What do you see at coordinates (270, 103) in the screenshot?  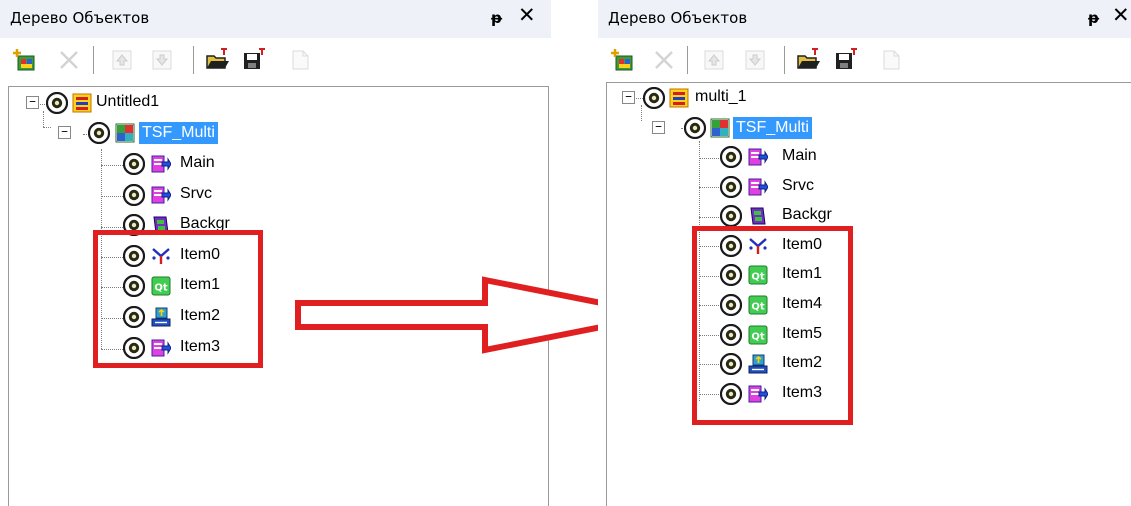 I see `tree-node-root: − Untitled1` at bounding box center [270, 103].